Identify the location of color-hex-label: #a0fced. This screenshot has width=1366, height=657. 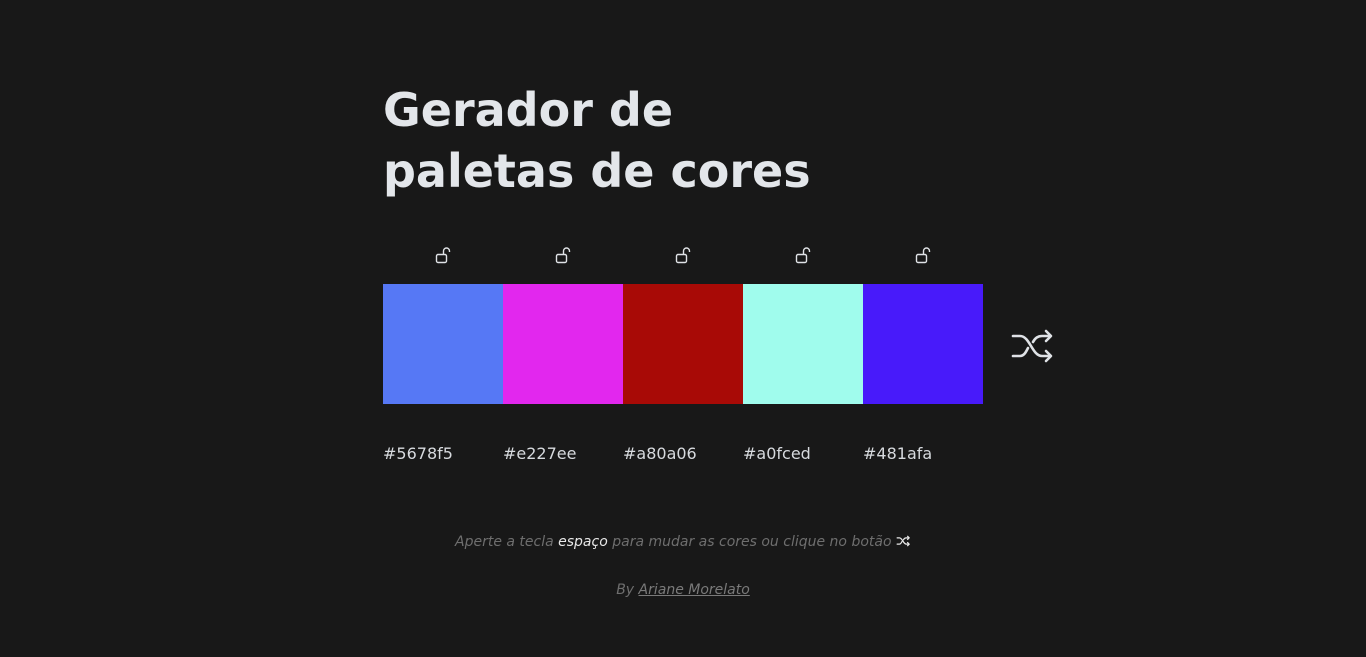
(803, 454).